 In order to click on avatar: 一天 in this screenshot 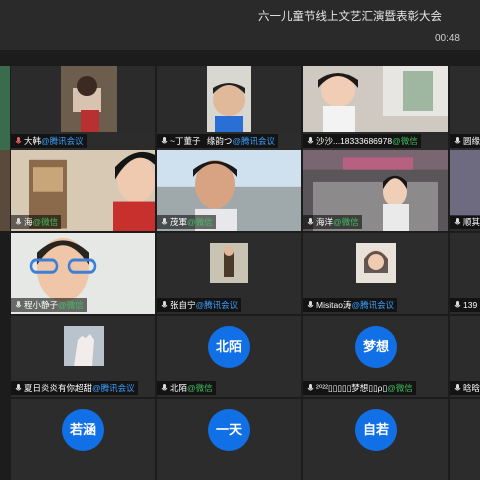, I will do `click(229, 430)`.